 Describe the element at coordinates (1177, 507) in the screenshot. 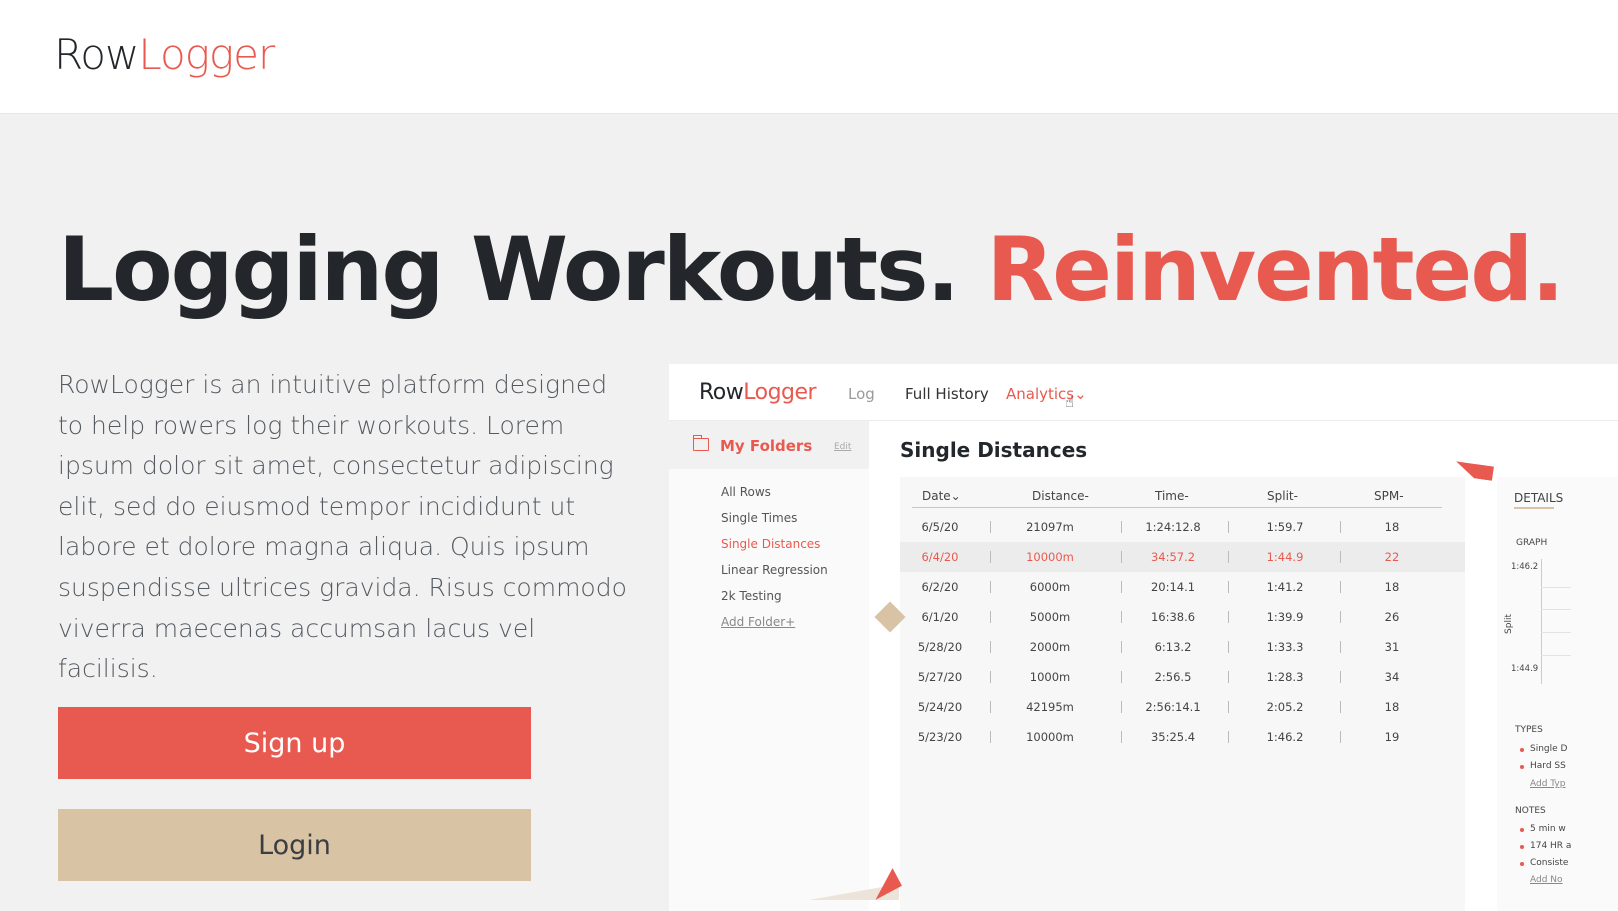

I see `table-header-divider` at that location.